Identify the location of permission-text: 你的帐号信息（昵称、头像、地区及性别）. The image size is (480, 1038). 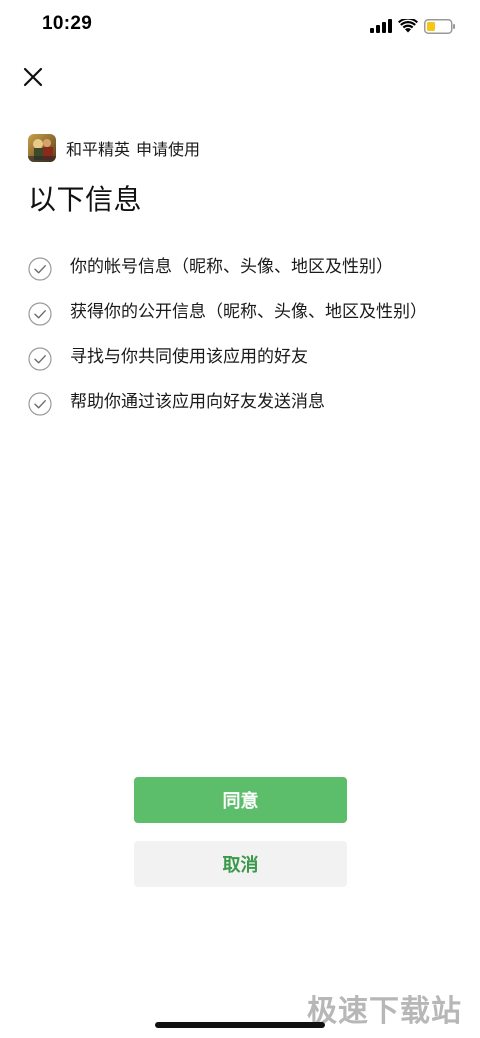
(231, 267).